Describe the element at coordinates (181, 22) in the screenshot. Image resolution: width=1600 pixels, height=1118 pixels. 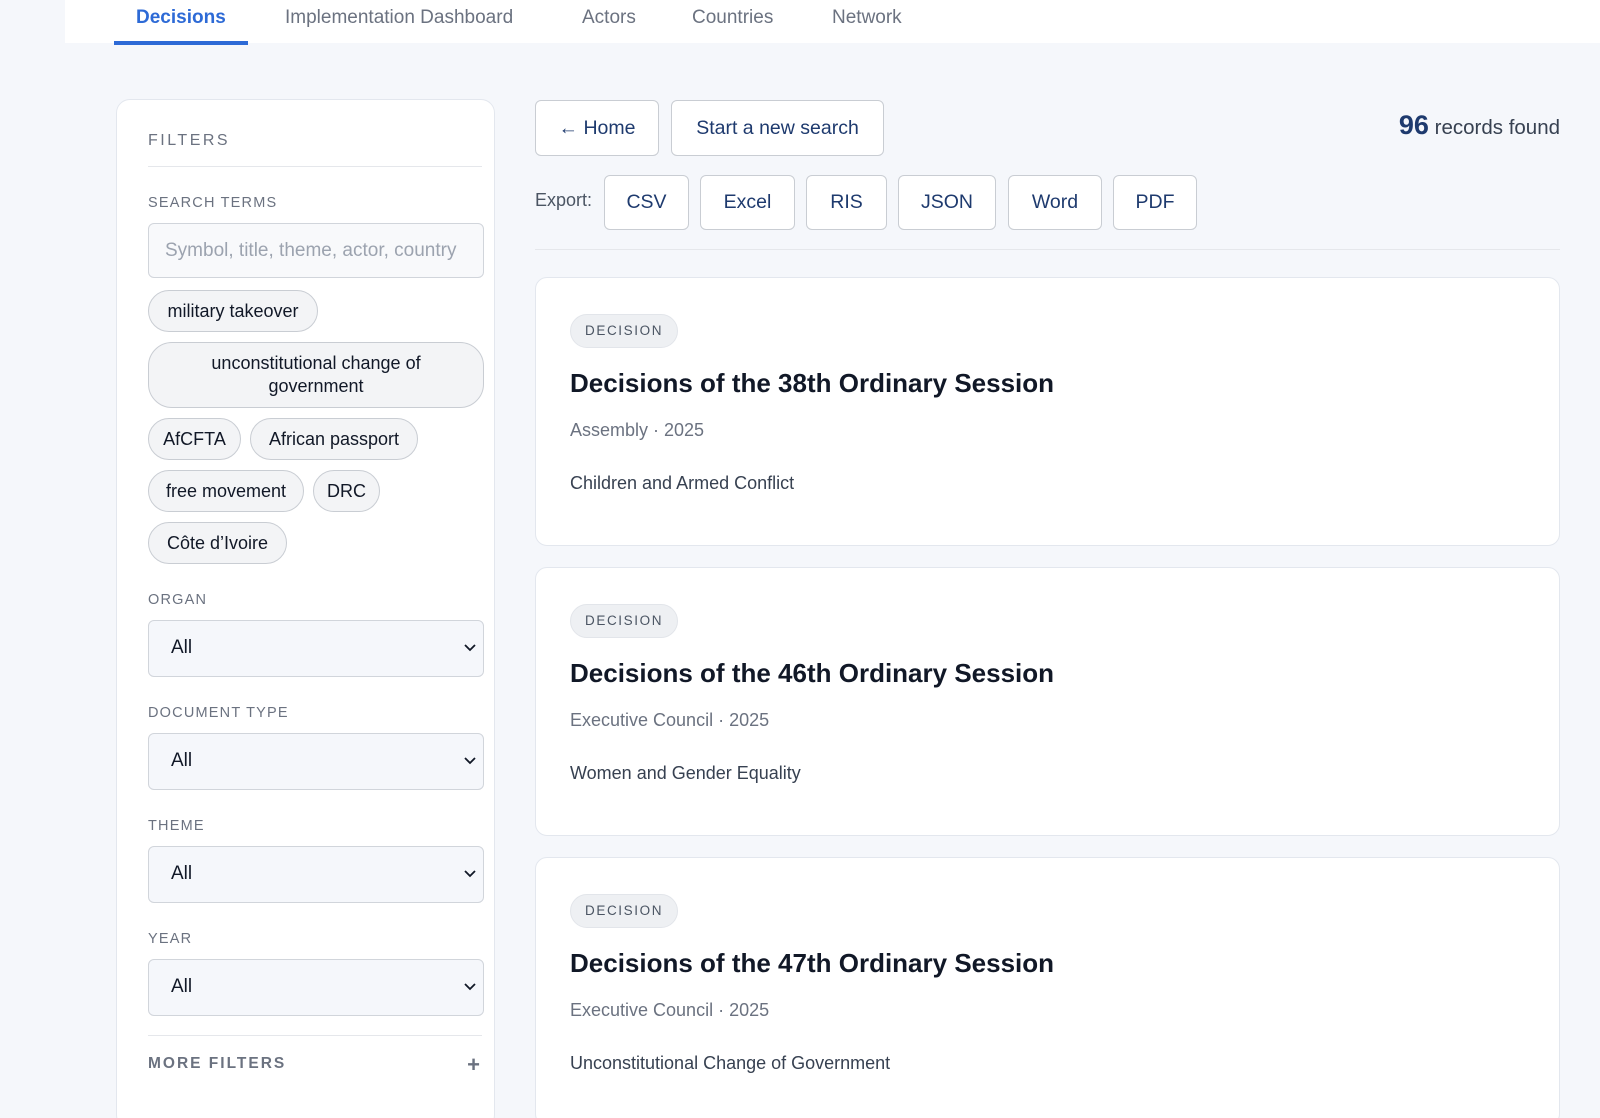
I see `tab-decisions: Decisions` at that location.